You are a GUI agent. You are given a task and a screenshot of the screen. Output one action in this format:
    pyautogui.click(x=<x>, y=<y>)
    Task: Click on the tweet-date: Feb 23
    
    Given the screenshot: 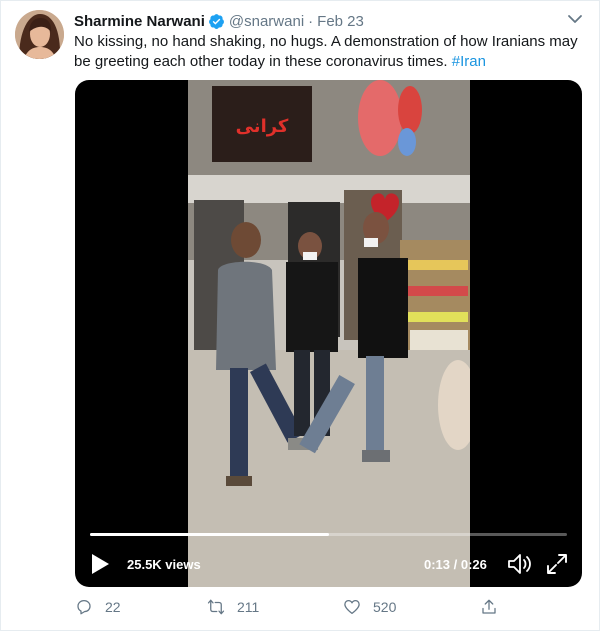 What is the action you would take?
    pyautogui.click(x=340, y=21)
    